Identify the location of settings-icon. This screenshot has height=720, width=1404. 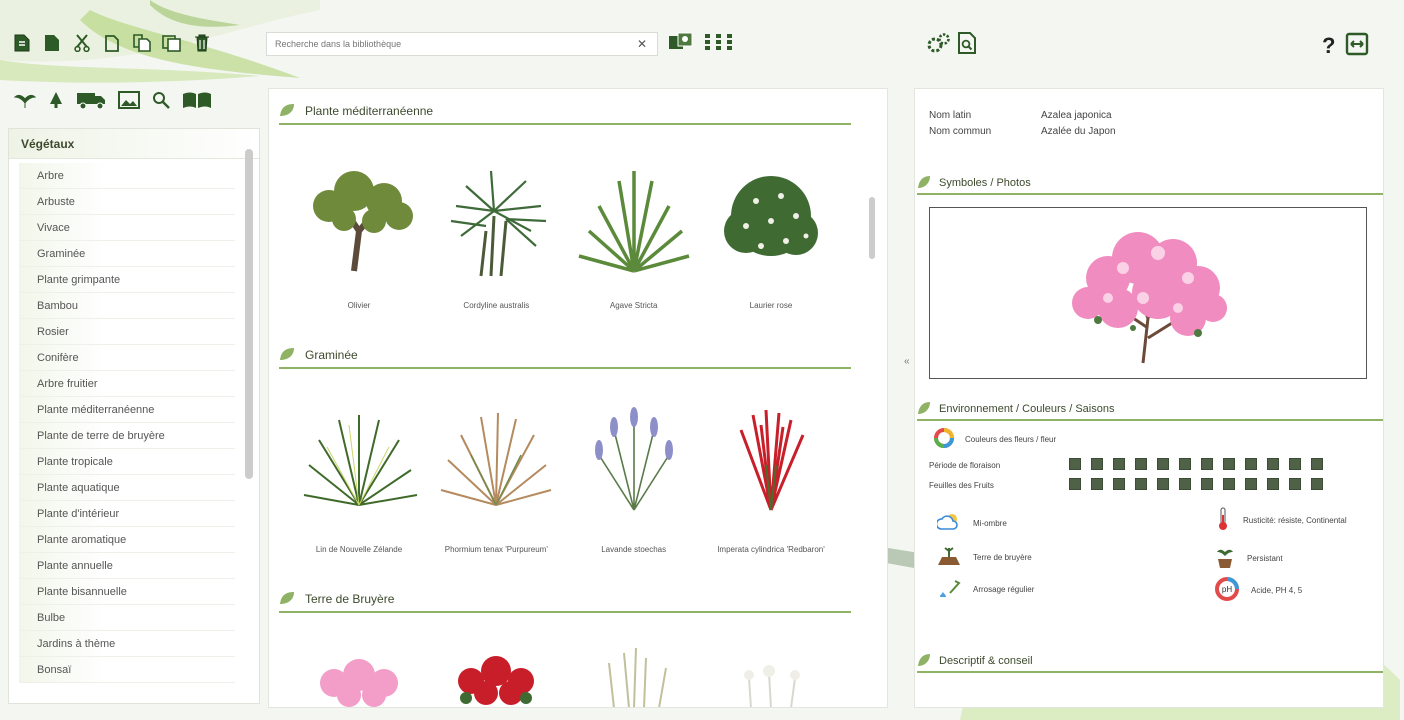
(939, 44).